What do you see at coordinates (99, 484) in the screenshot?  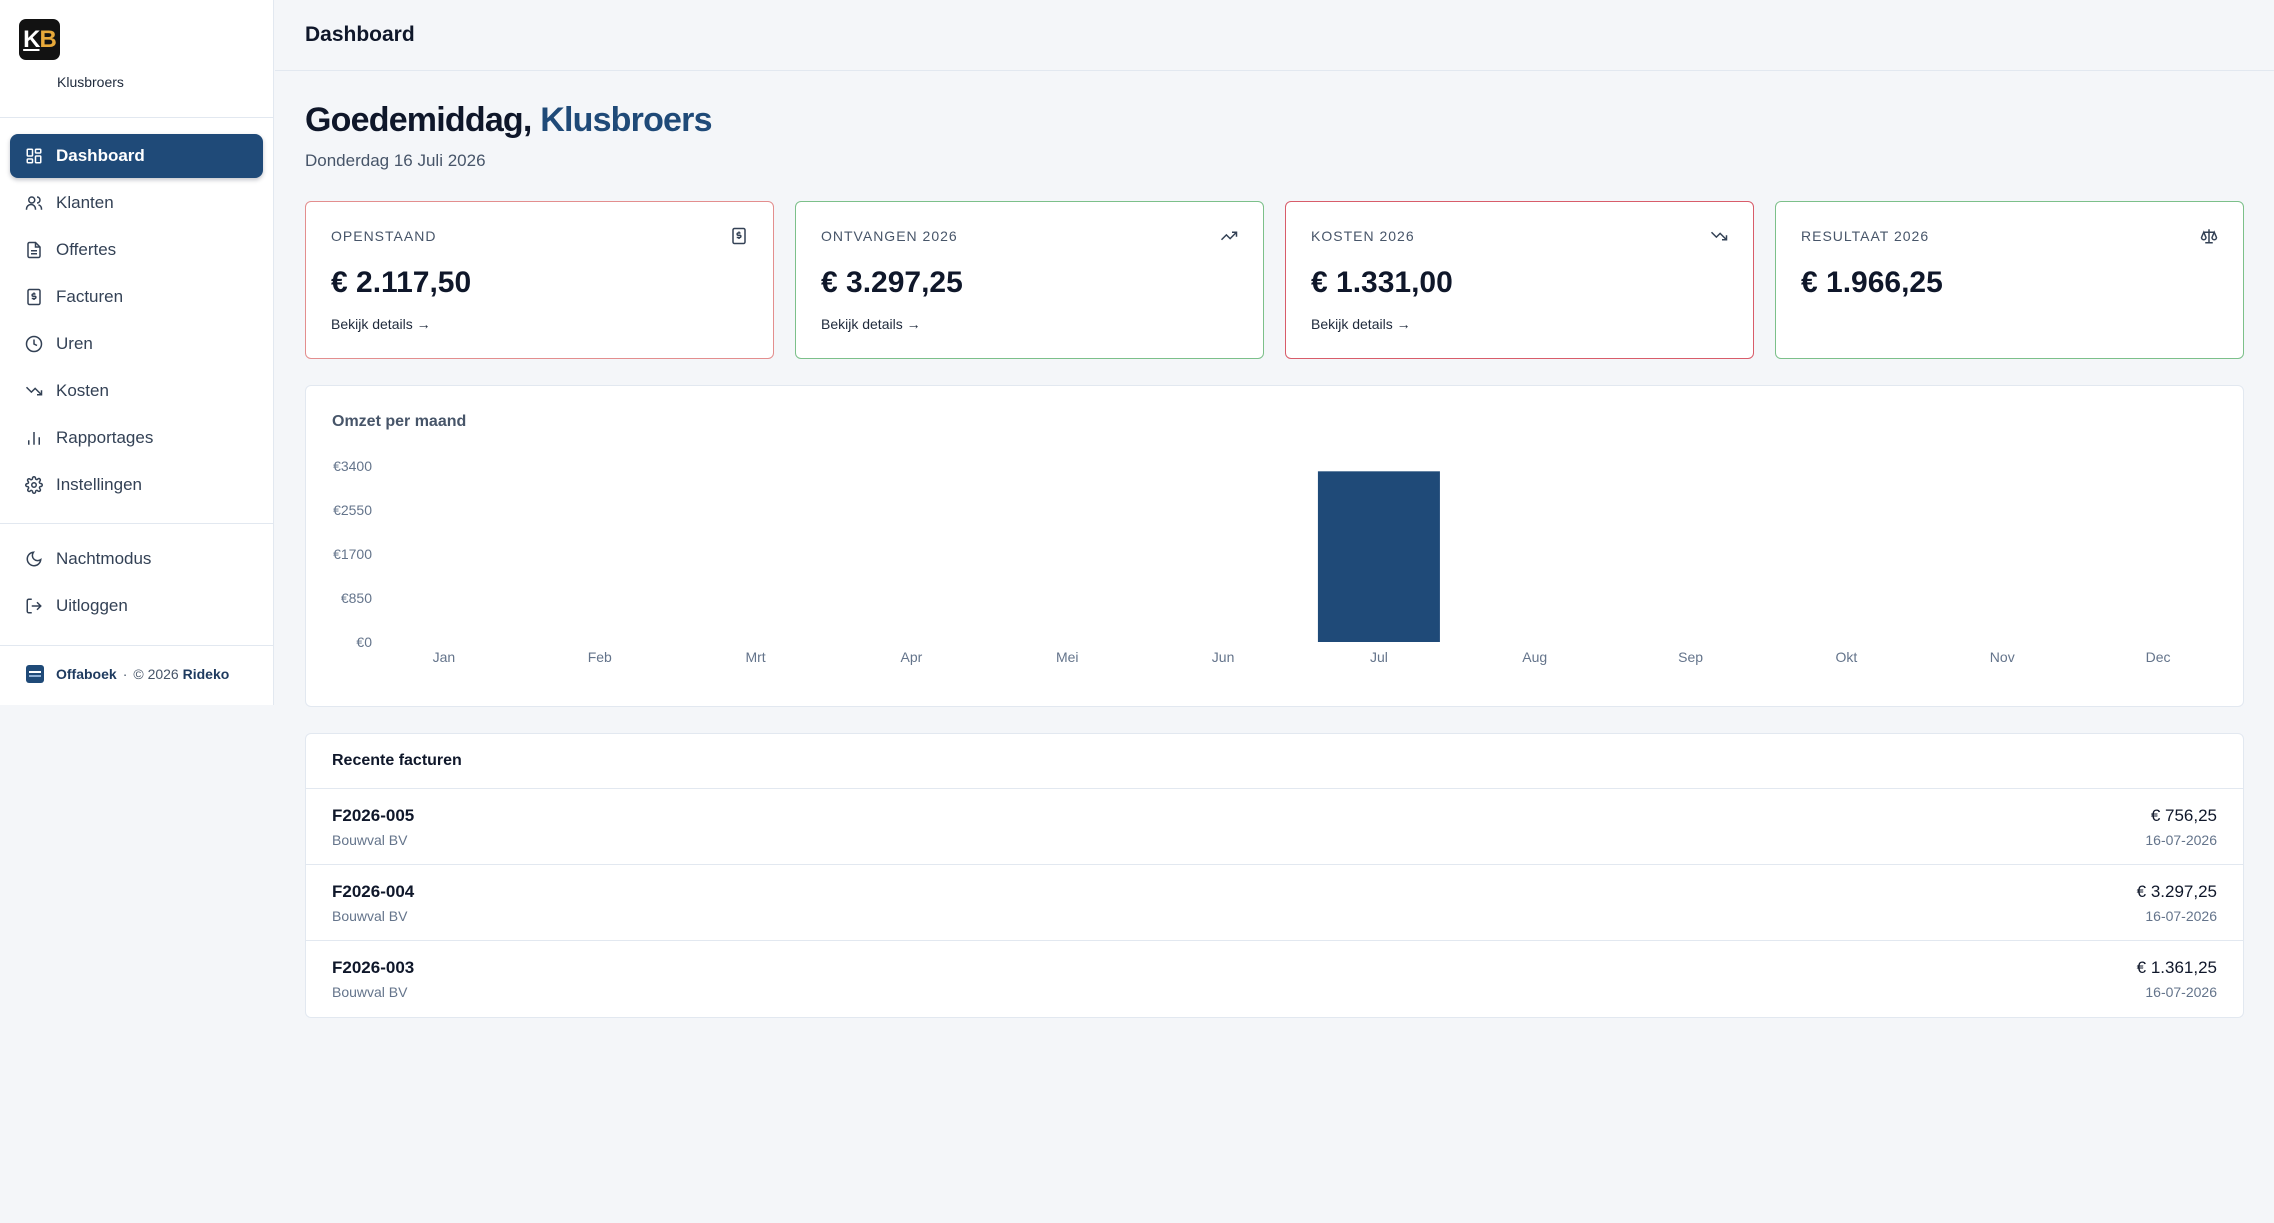 I see `sidebar-item-label: Instellingen` at bounding box center [99, 484].